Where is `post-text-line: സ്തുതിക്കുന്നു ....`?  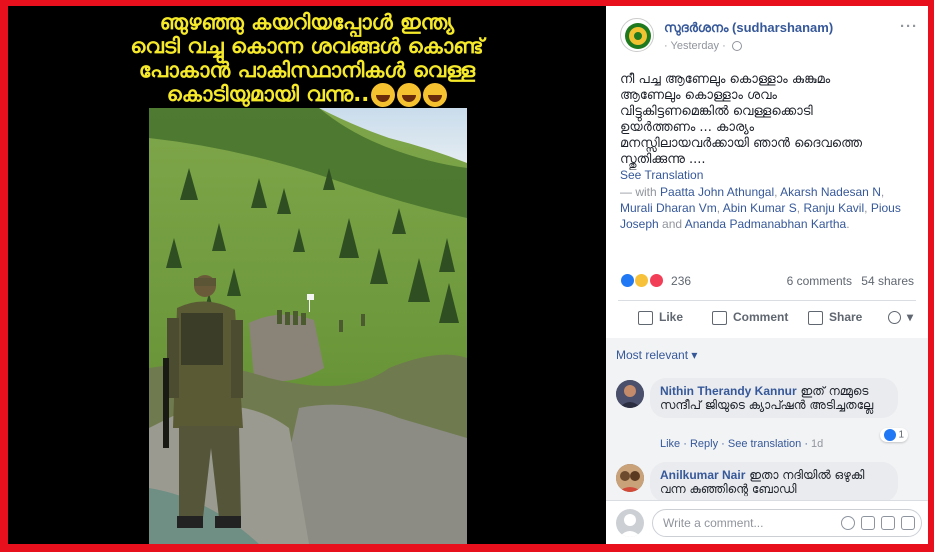 post-text-line: സ്തുതിക്കുന്നു .... is located at coordinates (663, 159).